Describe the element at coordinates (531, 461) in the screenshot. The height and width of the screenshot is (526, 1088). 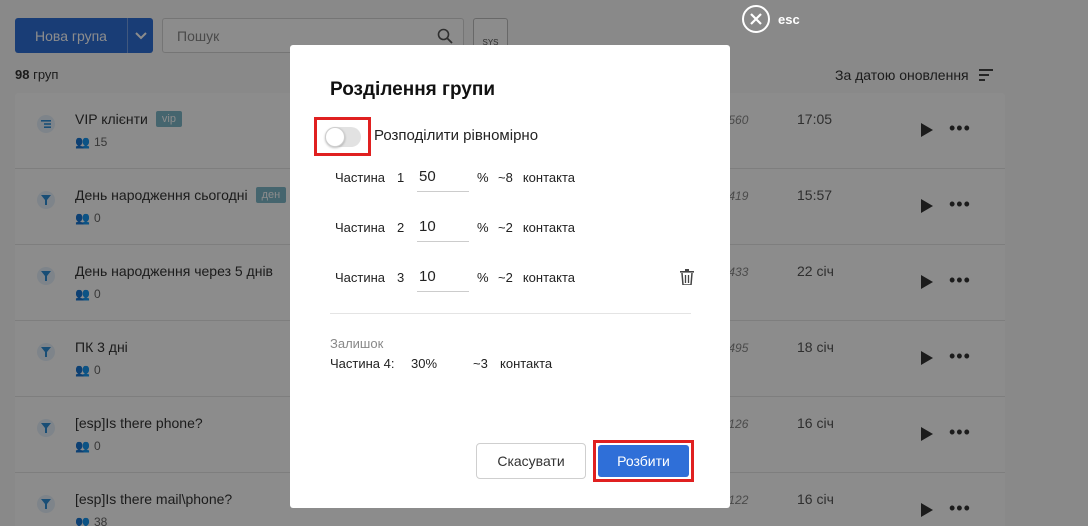
I see `cancel-button: Скасувати` at that location.